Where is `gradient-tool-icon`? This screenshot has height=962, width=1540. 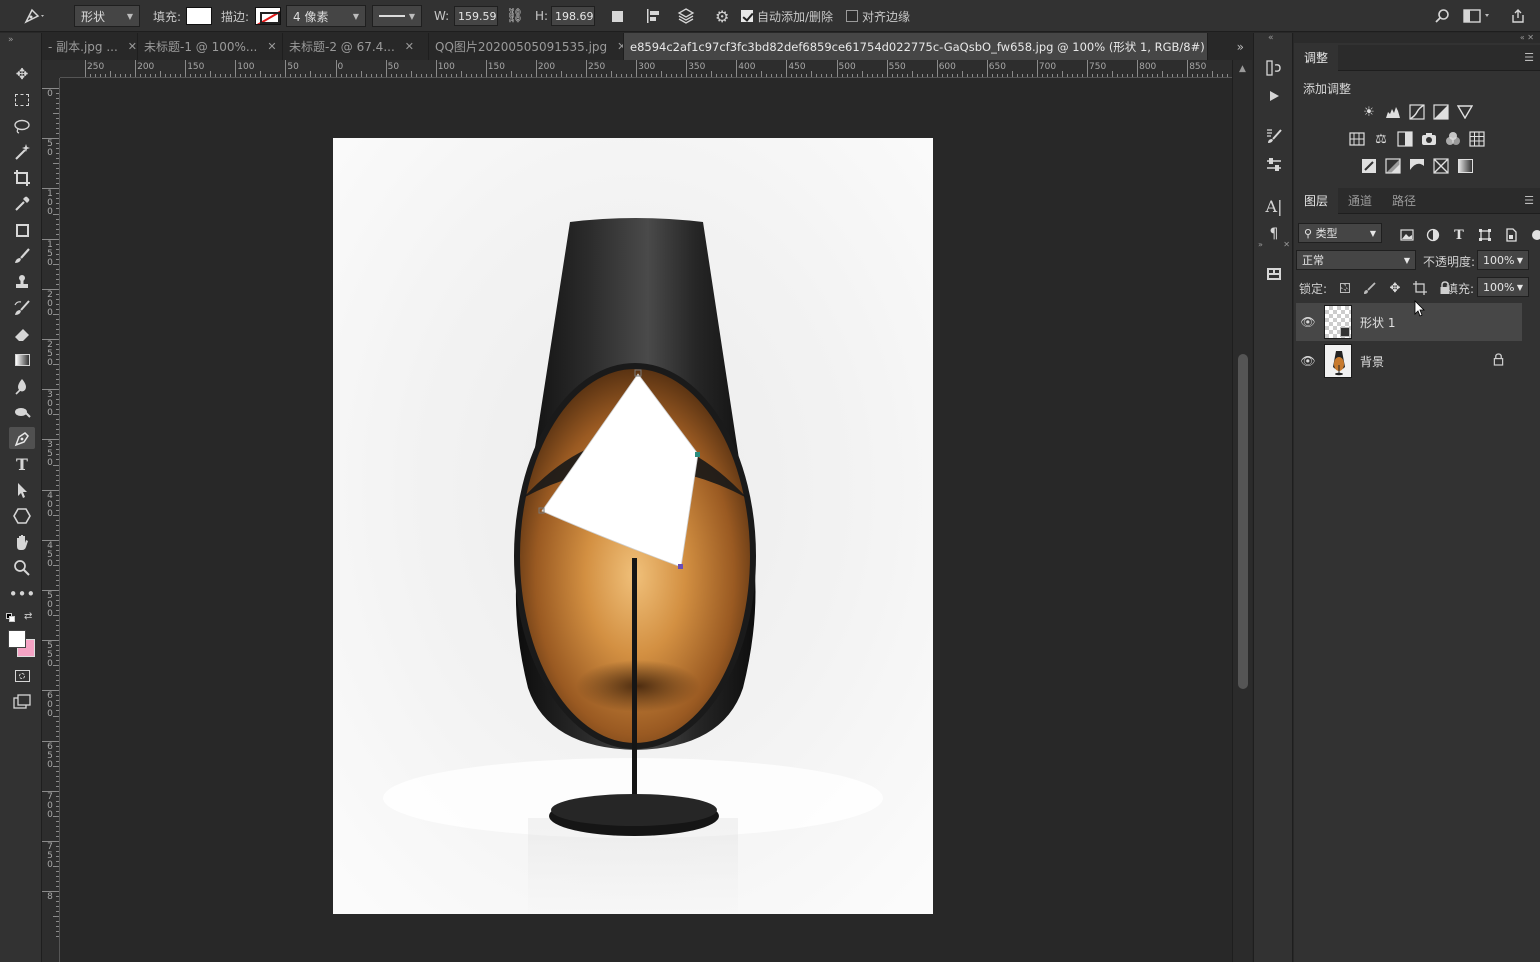
gradient-tool-icon is located at coordinates (22, 360).